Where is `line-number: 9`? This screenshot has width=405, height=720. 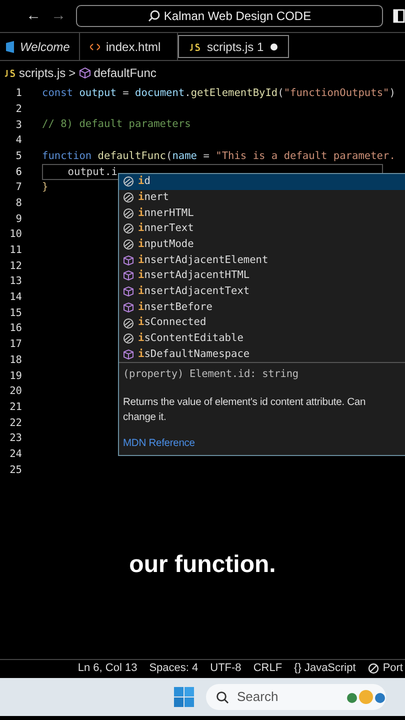
line-number: 9 is located at coordinates (18, 219).